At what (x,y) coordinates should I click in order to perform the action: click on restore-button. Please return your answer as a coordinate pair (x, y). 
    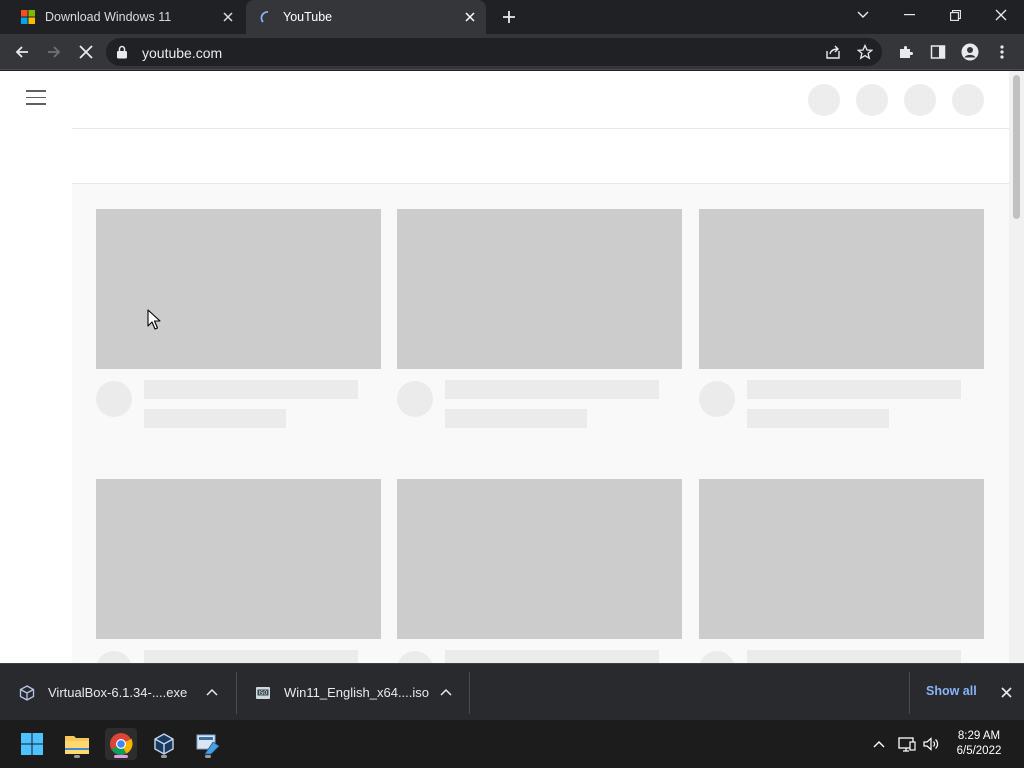
    Looking at the image, I should click on (955, 15).